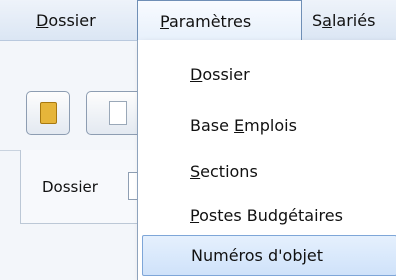 The width and height of the screenshot is (396, 280). I want to click on menu-item-postes-budgetaires-key: P, so click(195, 215).